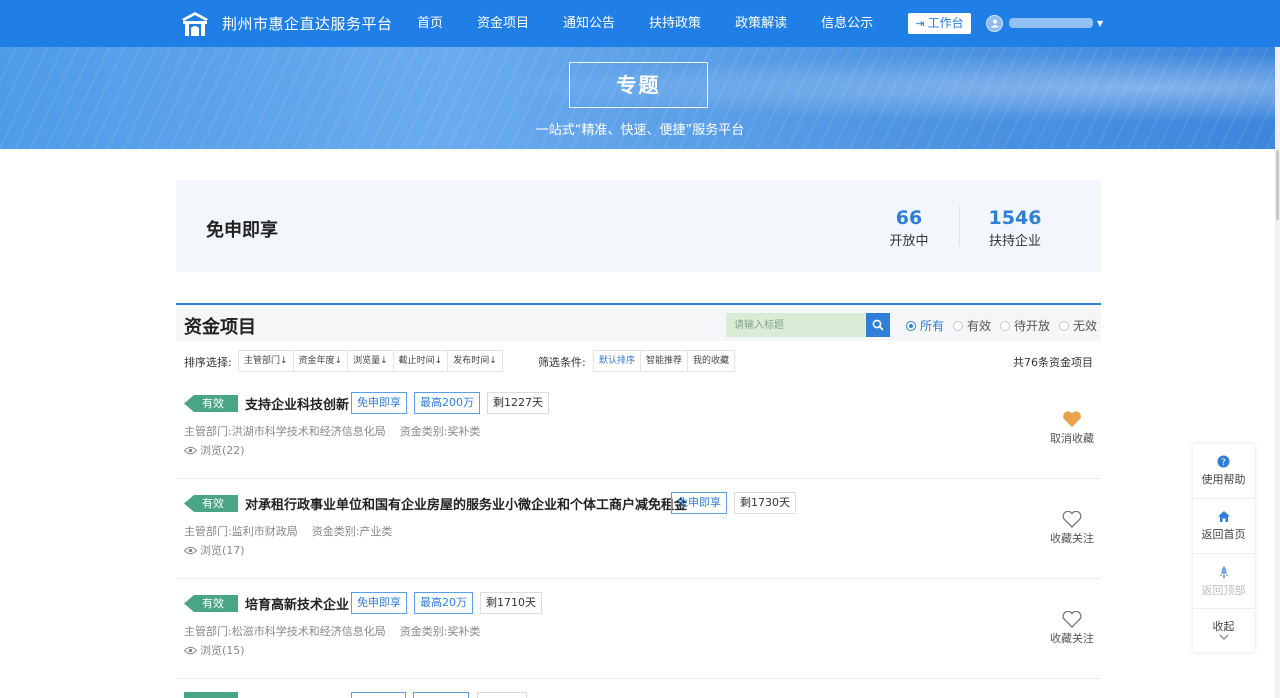 This screenshot has width=1280, height=698. Describe the element at coordinates (562, 362) in the screenshot. I see `filter-label: 筛选条件:` at that location.